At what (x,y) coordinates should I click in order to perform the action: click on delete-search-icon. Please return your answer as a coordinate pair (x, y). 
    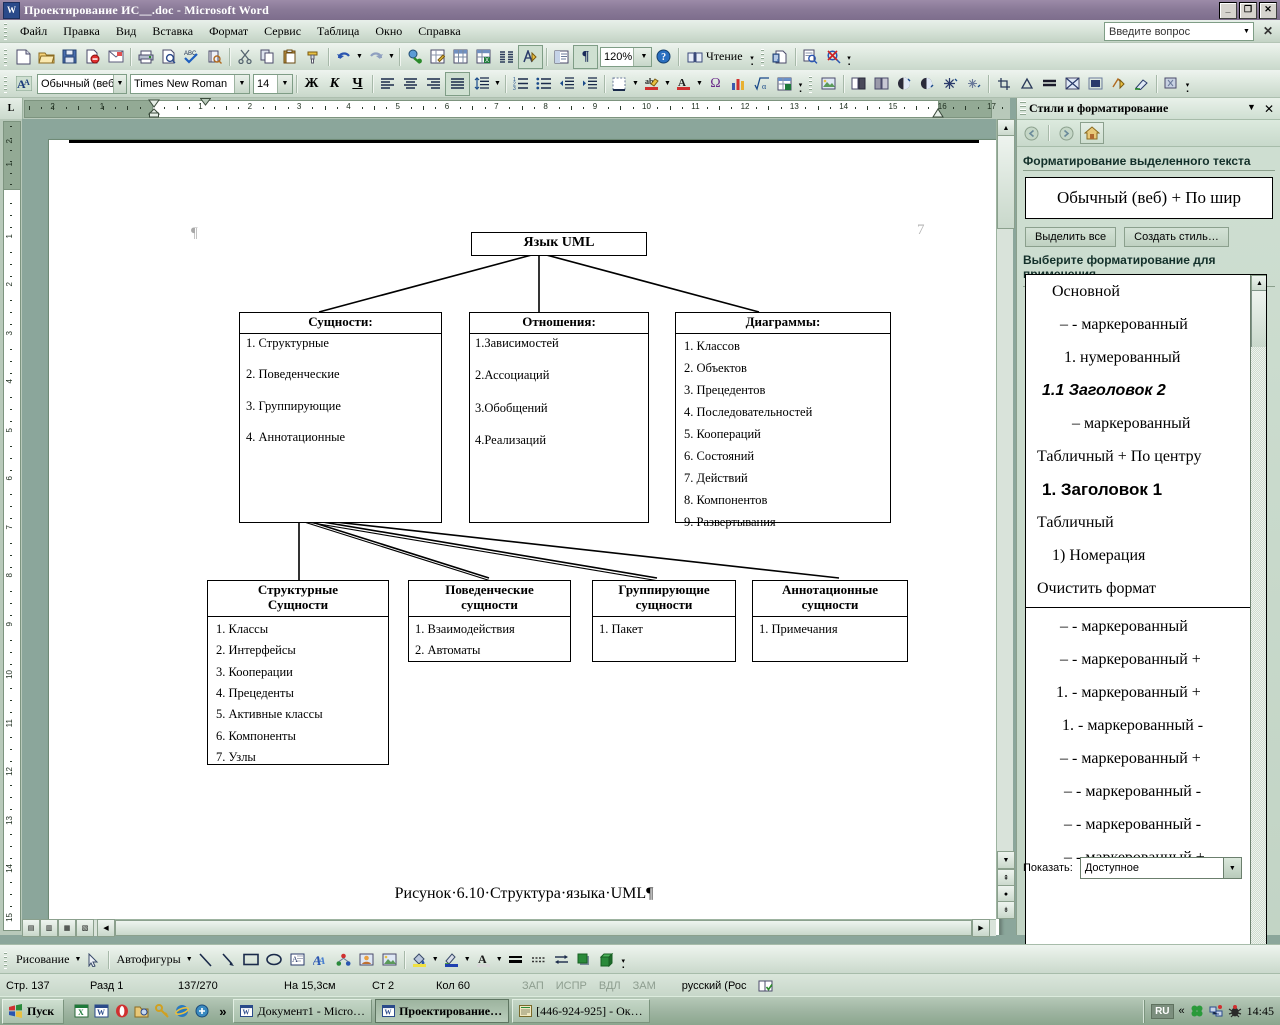
    Looking at the image, I should click on (833, 57).